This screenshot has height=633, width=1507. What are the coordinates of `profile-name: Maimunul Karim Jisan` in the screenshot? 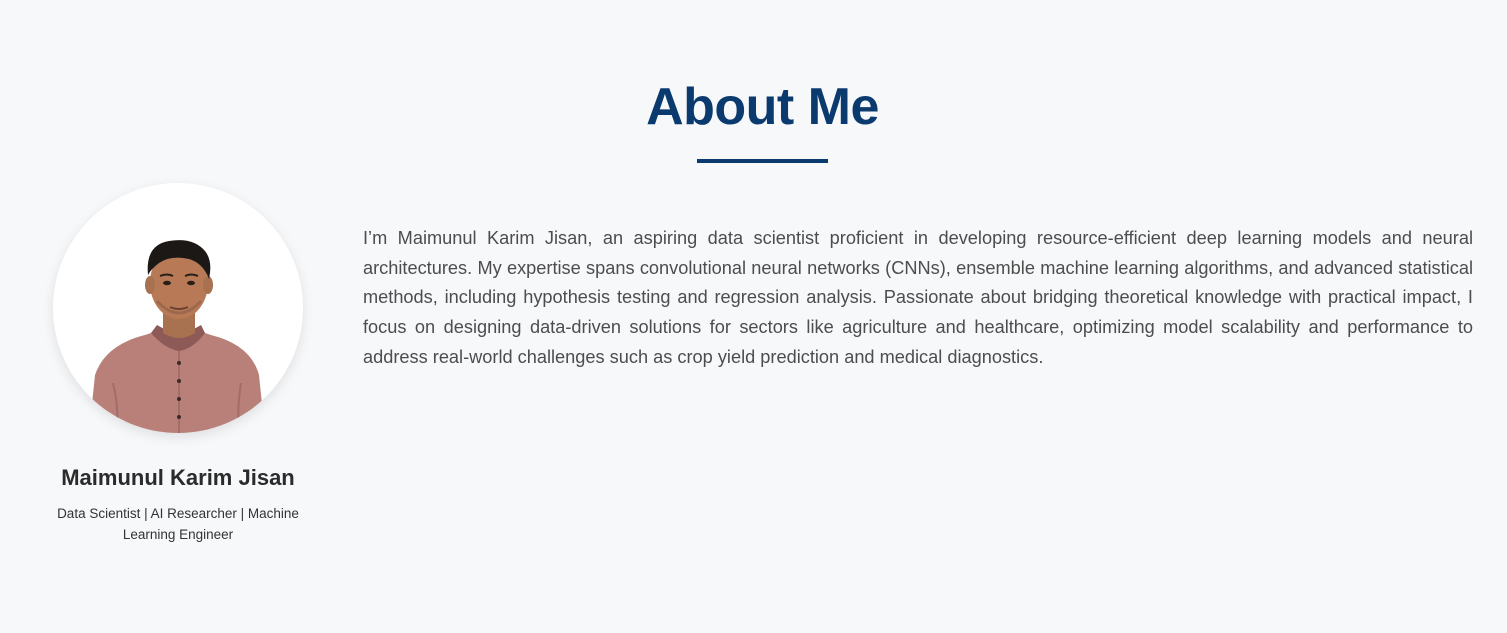 It's located at (178, 477).